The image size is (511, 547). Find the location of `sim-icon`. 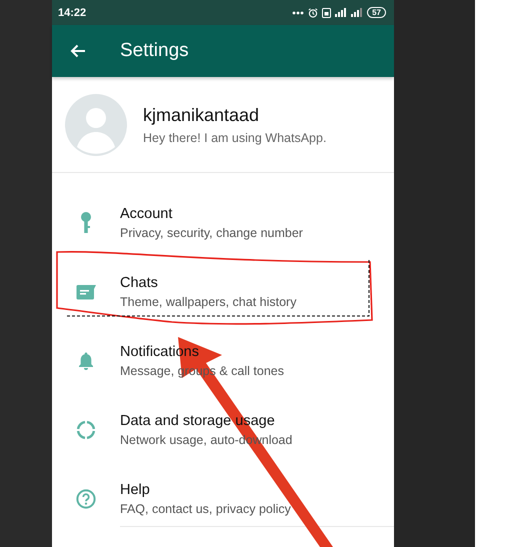

sim-icon is located at coordinates (327, 13).